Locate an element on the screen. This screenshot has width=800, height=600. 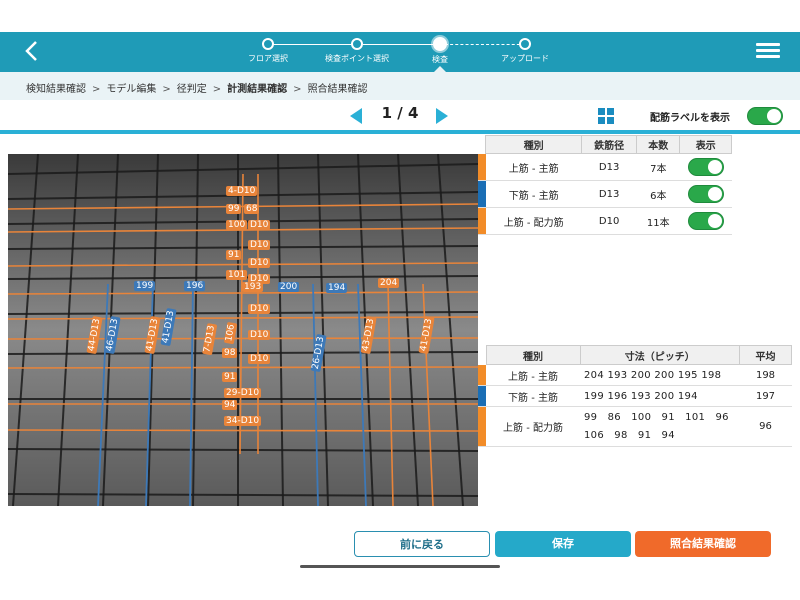
cell-dims: 204 193 200 200 195 198 is located at coordinates (660, 375).